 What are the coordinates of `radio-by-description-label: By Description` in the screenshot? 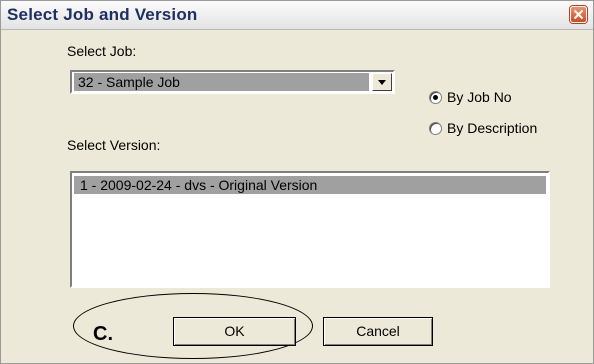 It's located at (492, 128).